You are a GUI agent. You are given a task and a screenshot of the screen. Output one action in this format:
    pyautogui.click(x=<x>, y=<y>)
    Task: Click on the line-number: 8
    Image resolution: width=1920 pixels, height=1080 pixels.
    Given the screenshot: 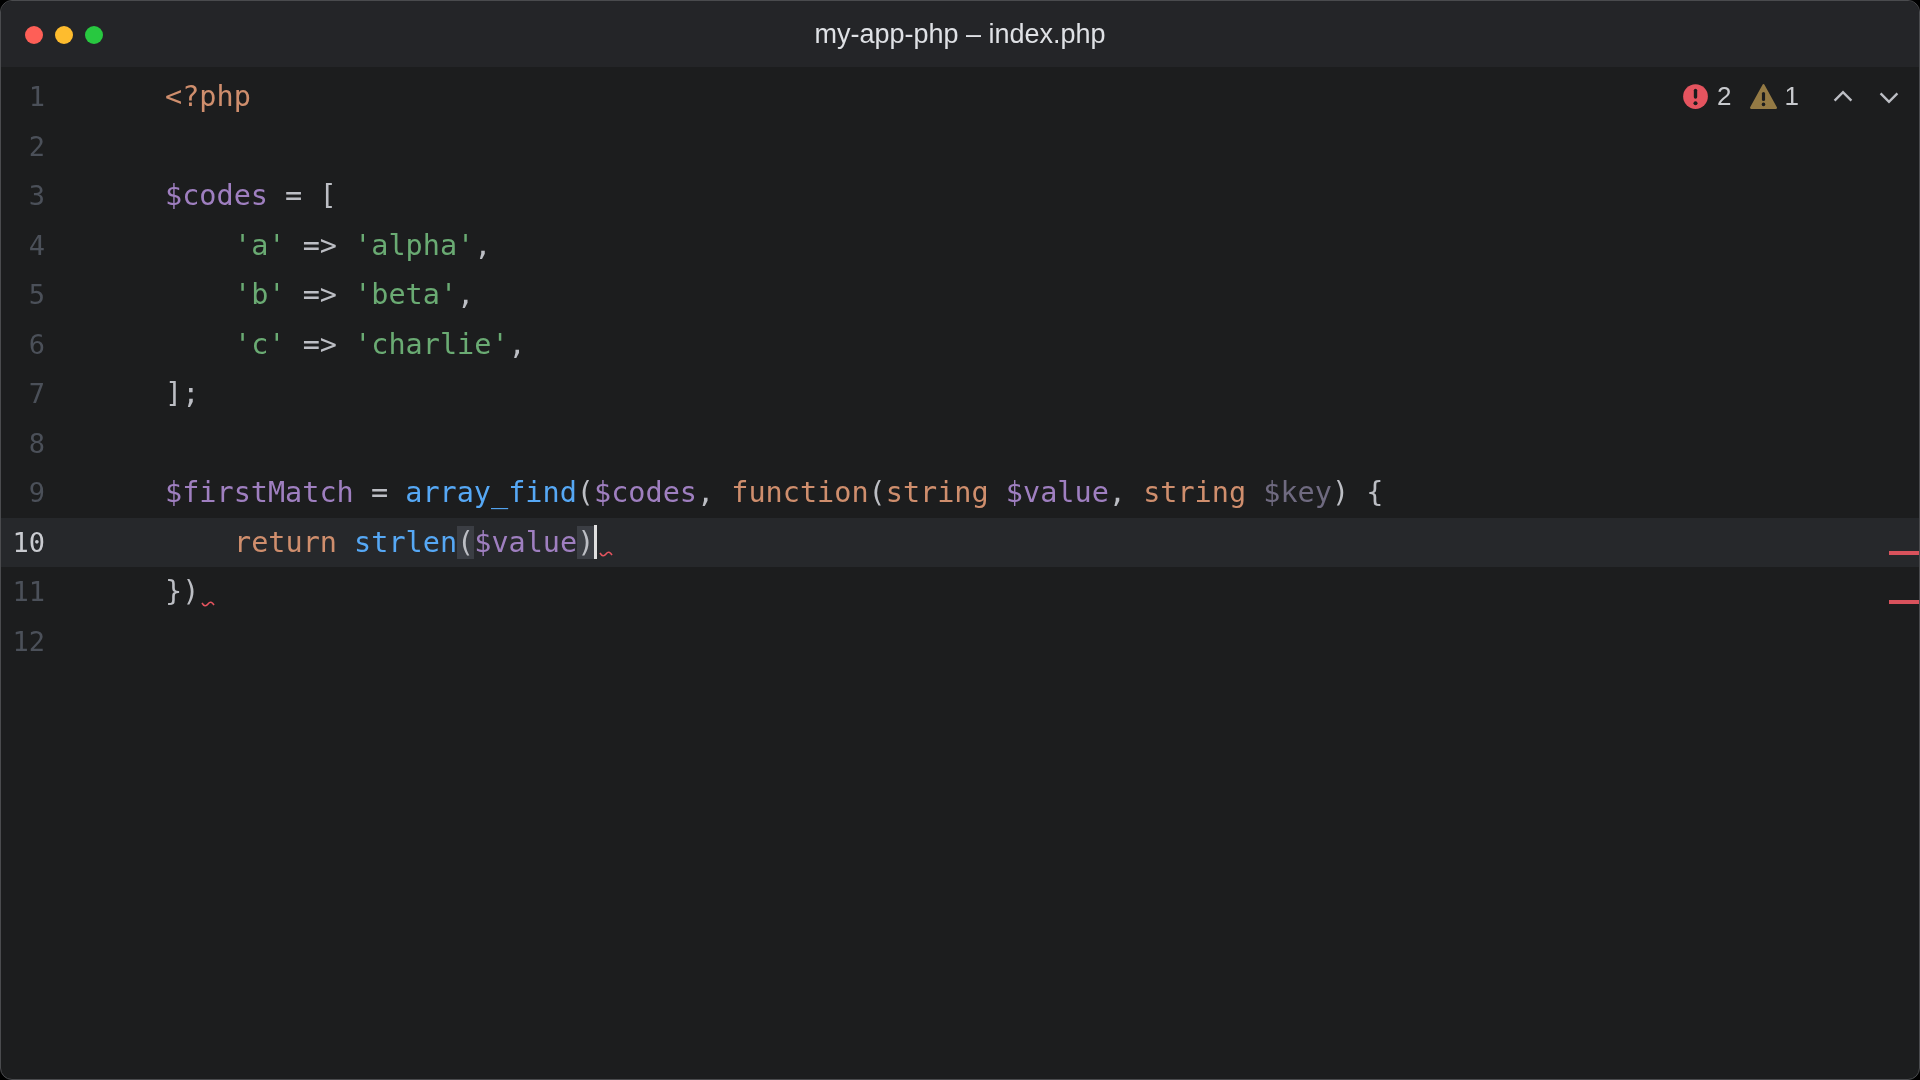 What is the action you would take?
    pyautogui.click(x=36, y=443)
    